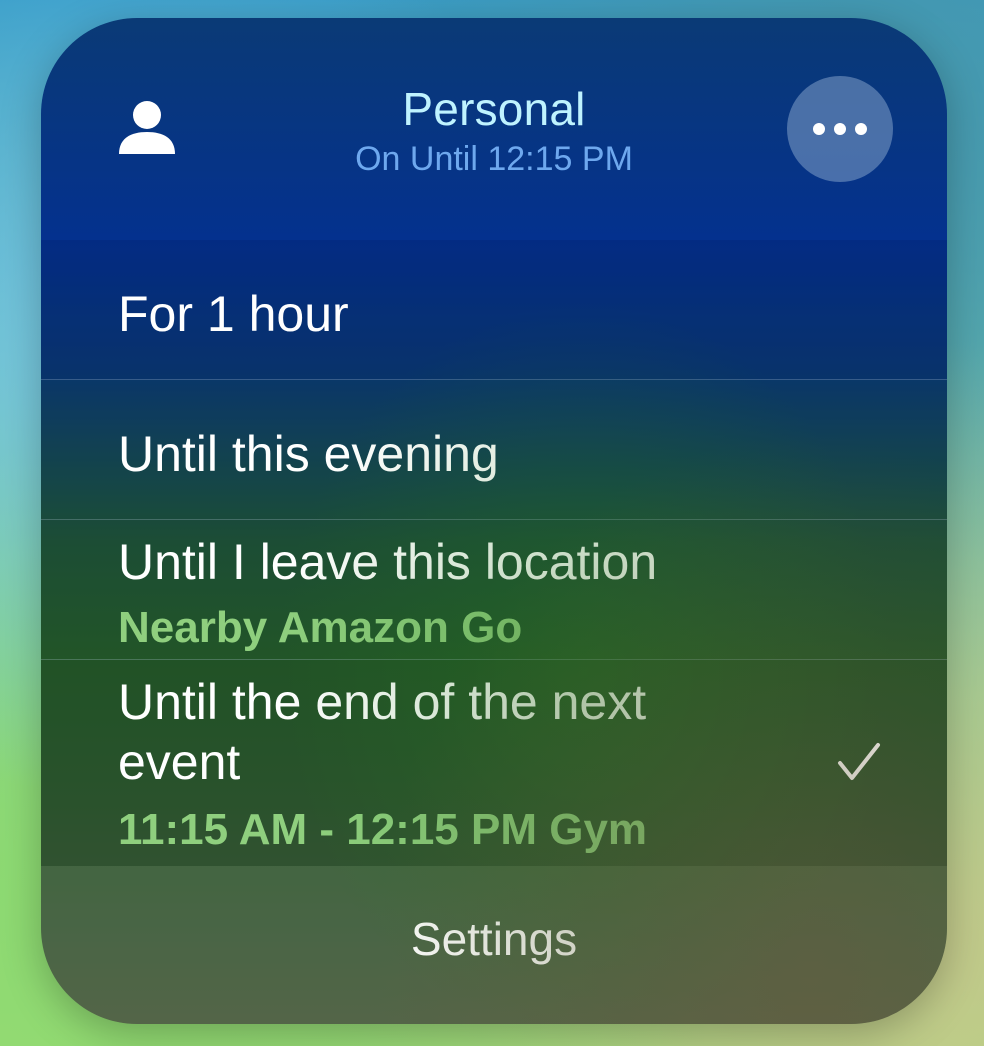 This screenshot has width=984, height=1046. I want to click on ellipsis-icon, so click(840, 129).